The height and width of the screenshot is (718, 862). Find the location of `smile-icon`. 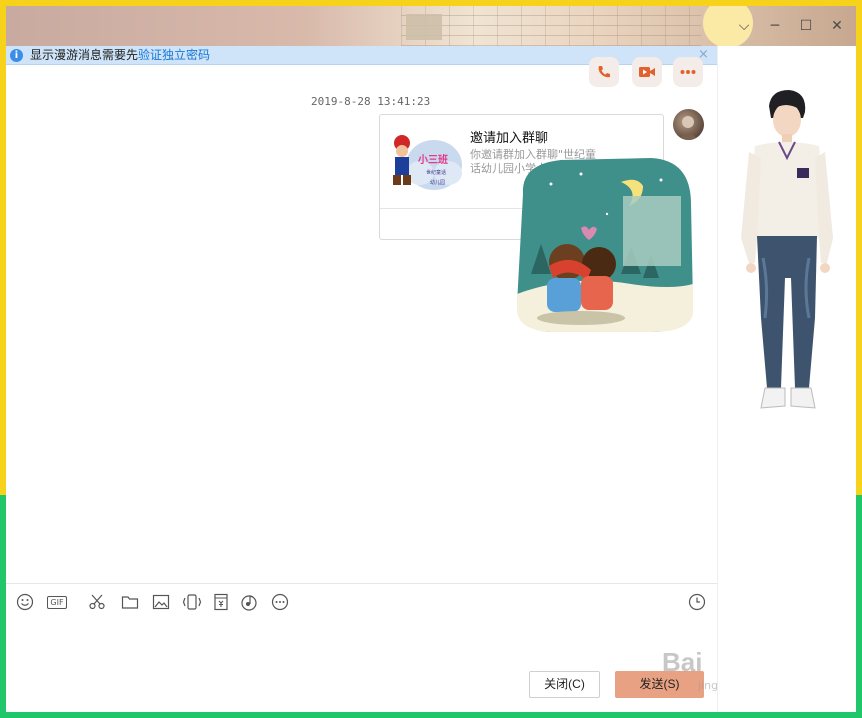

smile-icon is located at coordinates (25, 602).